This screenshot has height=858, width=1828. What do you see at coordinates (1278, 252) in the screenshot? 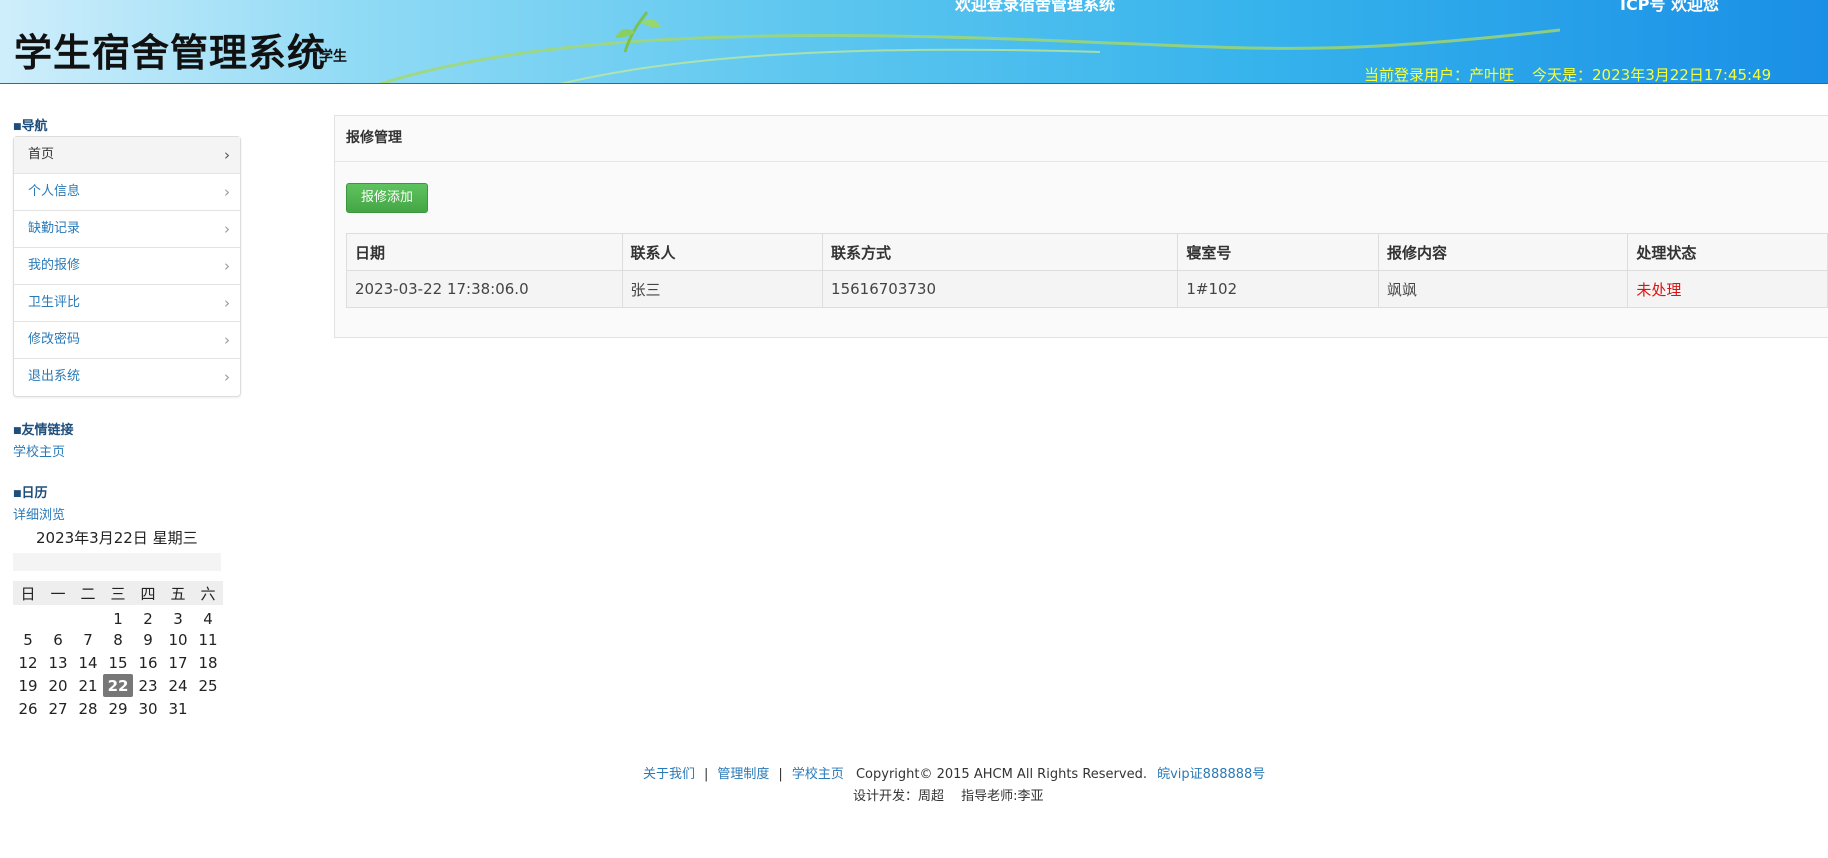
I see `column-header: 寝室号` at bounding box center [1278, 252].